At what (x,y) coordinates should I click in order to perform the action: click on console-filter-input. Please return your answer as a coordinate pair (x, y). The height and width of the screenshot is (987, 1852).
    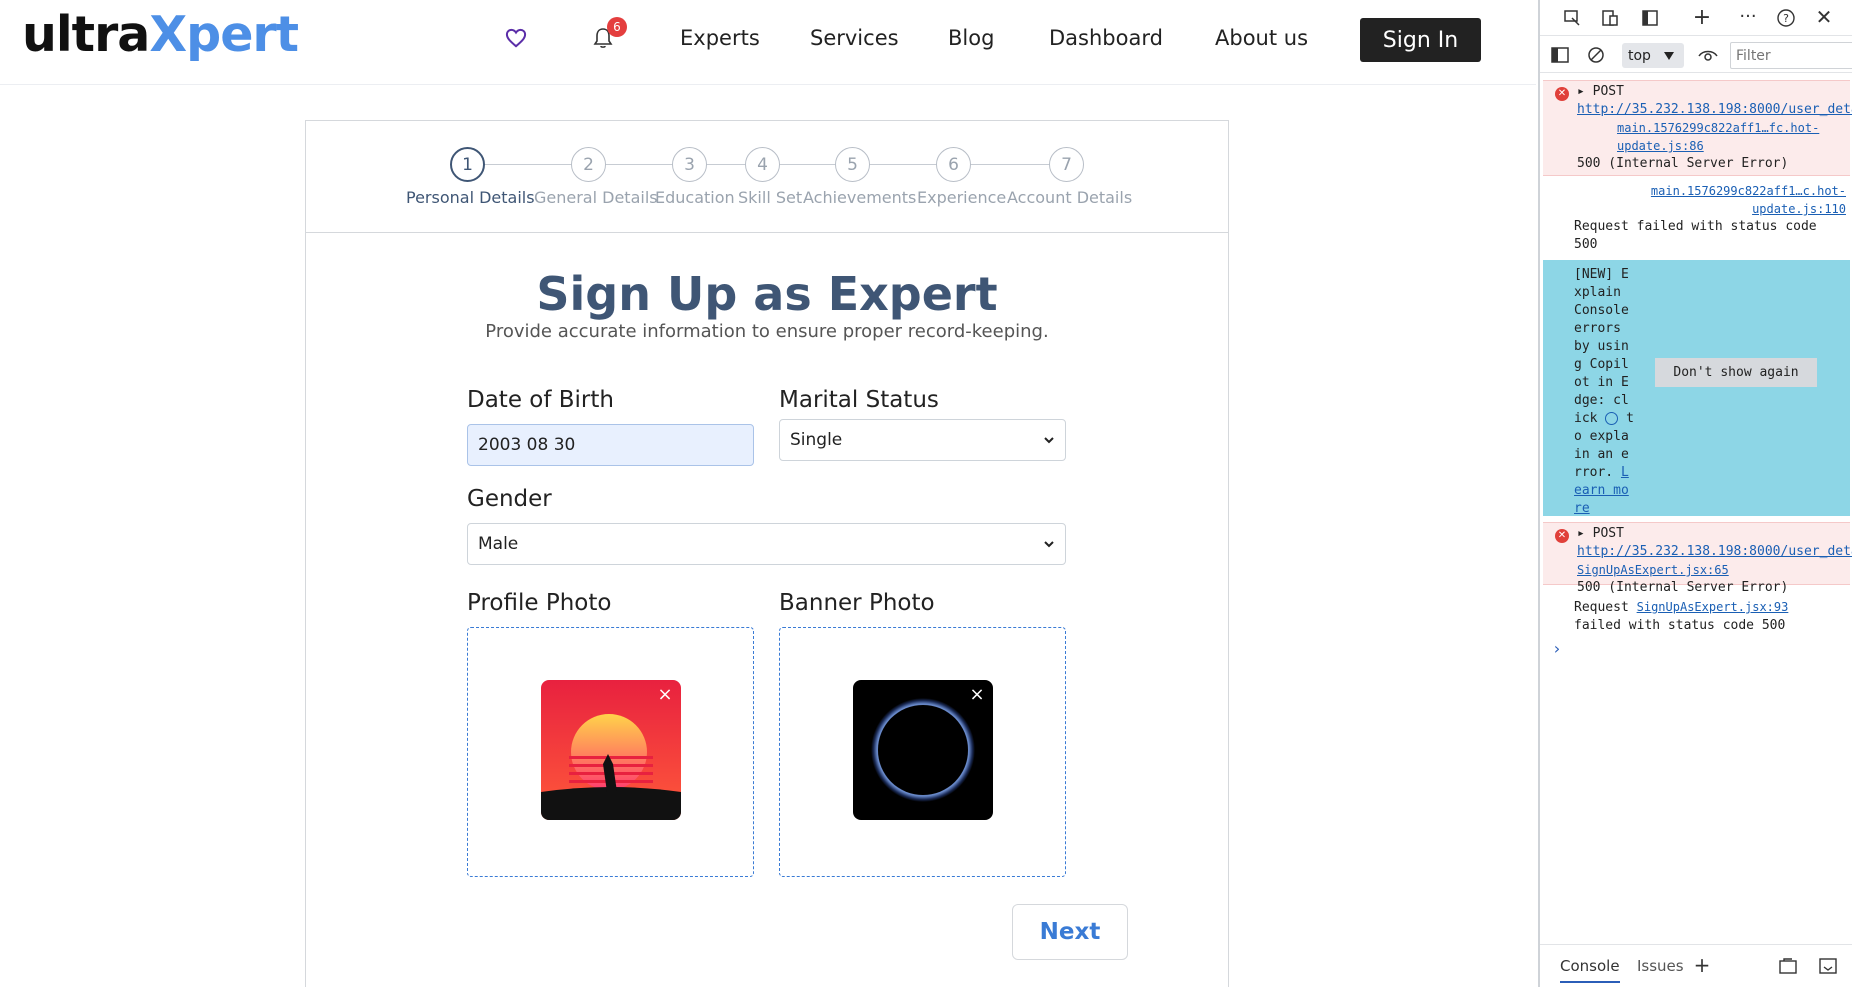
    Looking at the image, I should click on (1791, 55).